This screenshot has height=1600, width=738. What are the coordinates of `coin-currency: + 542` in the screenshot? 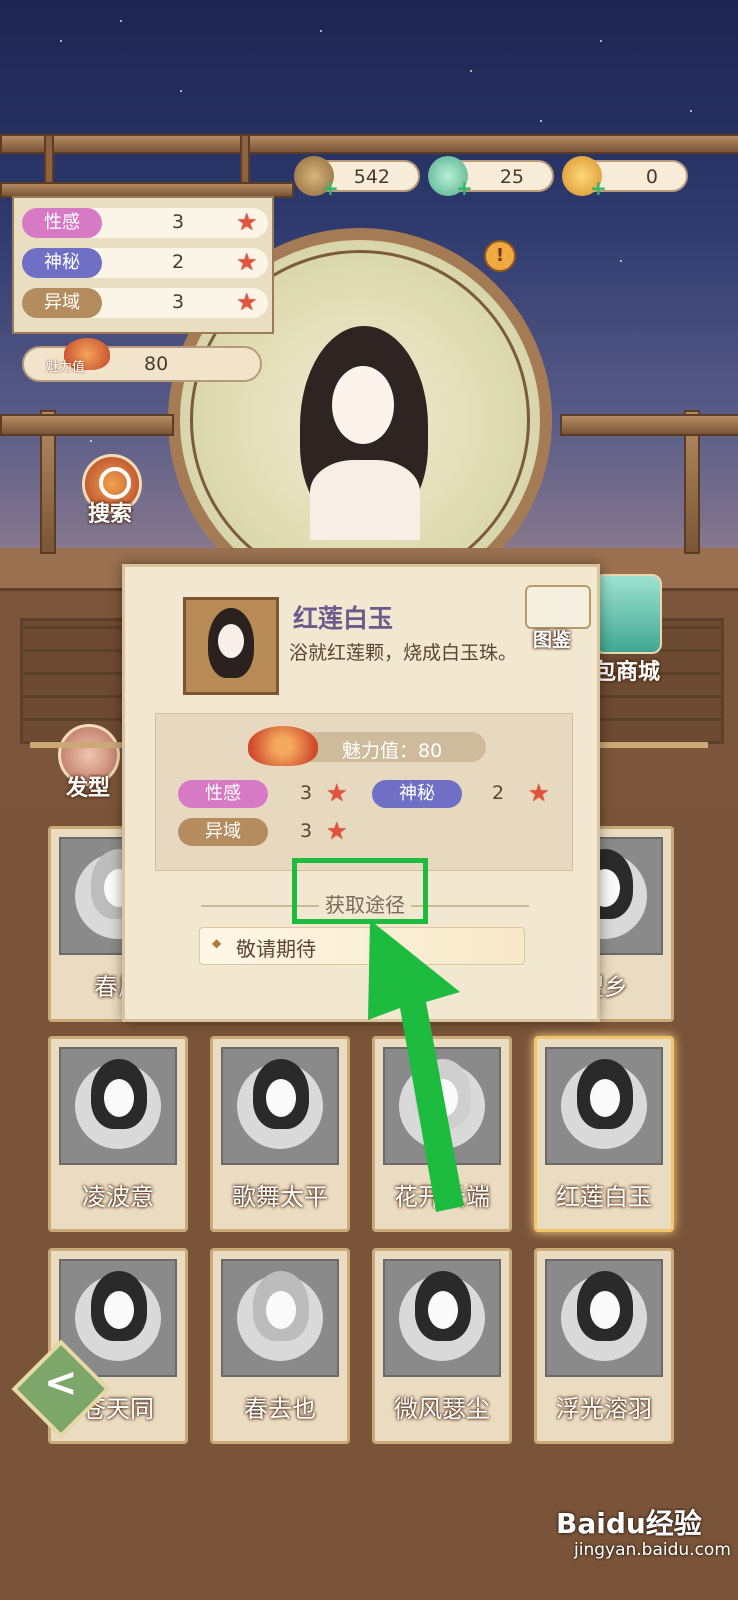 It's located at (357, 177).